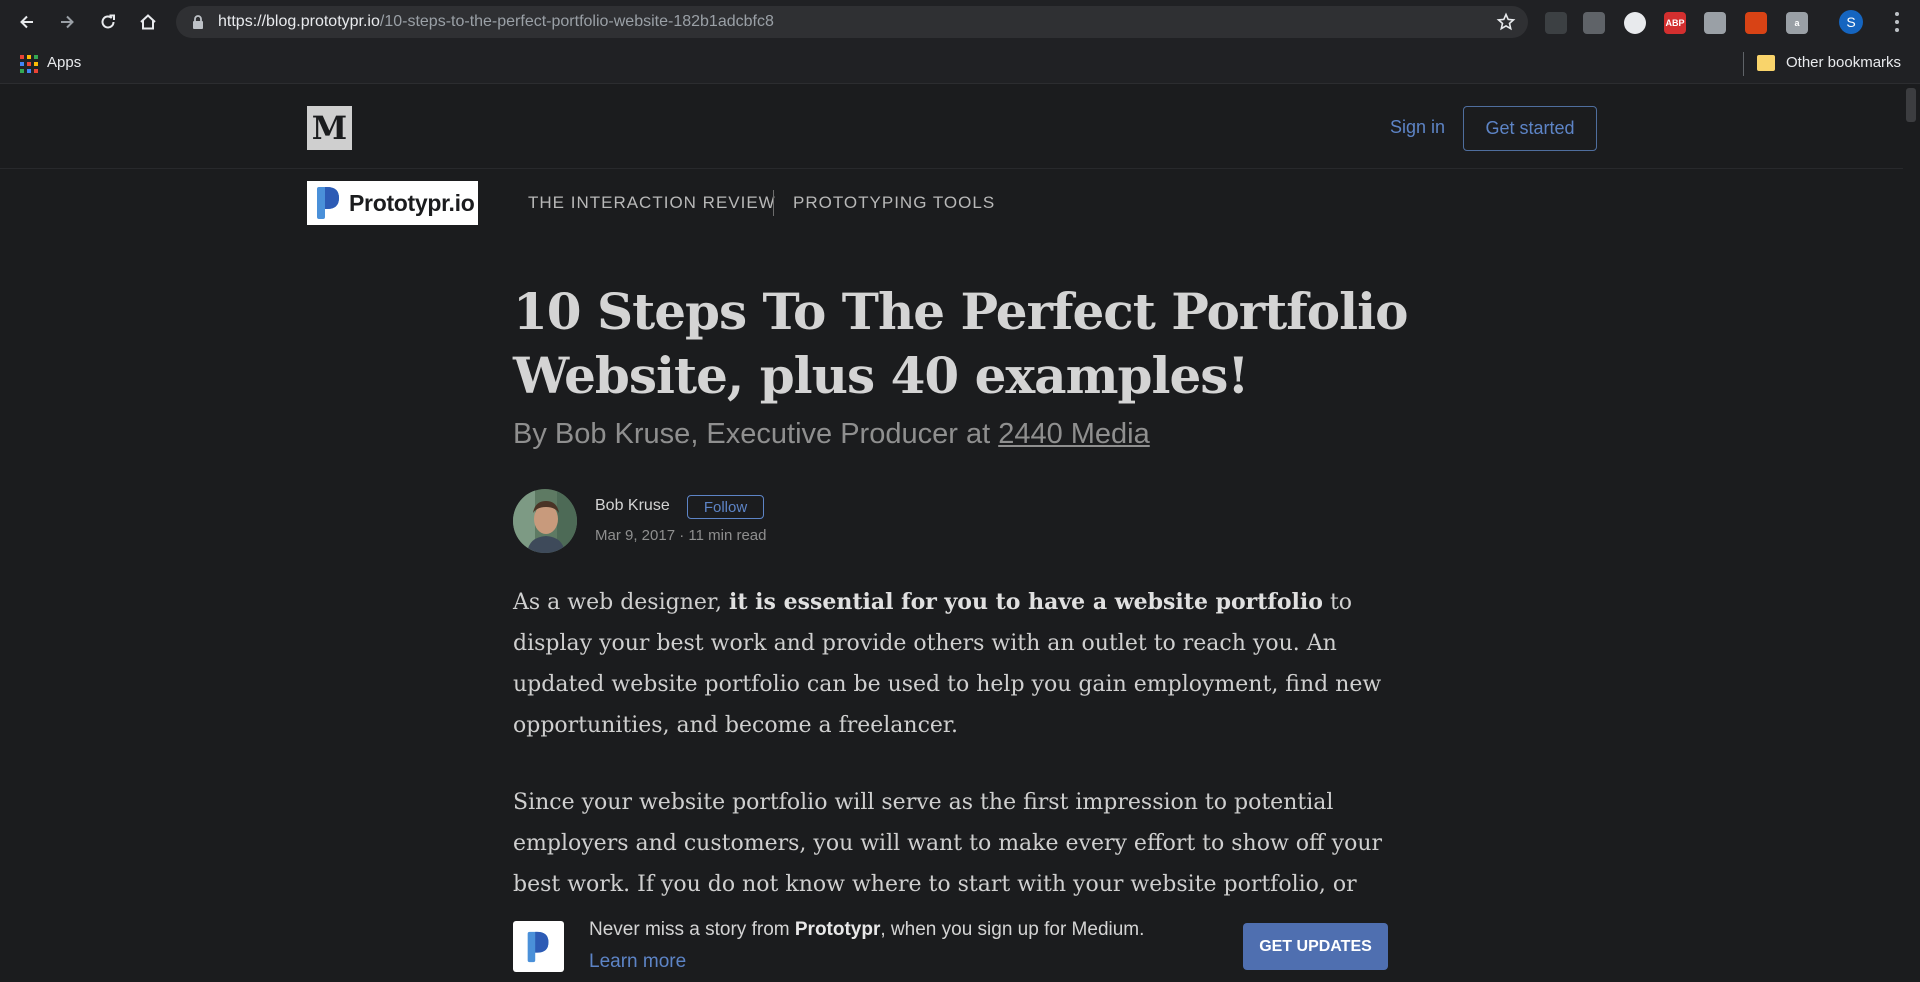 The image size is (1920, 982). What do you see at coordinates (652, 203) in the screenshot?
I see `nav-interaction-review: THE INTERACTION REVIEW` at bounding box center [652, 203].